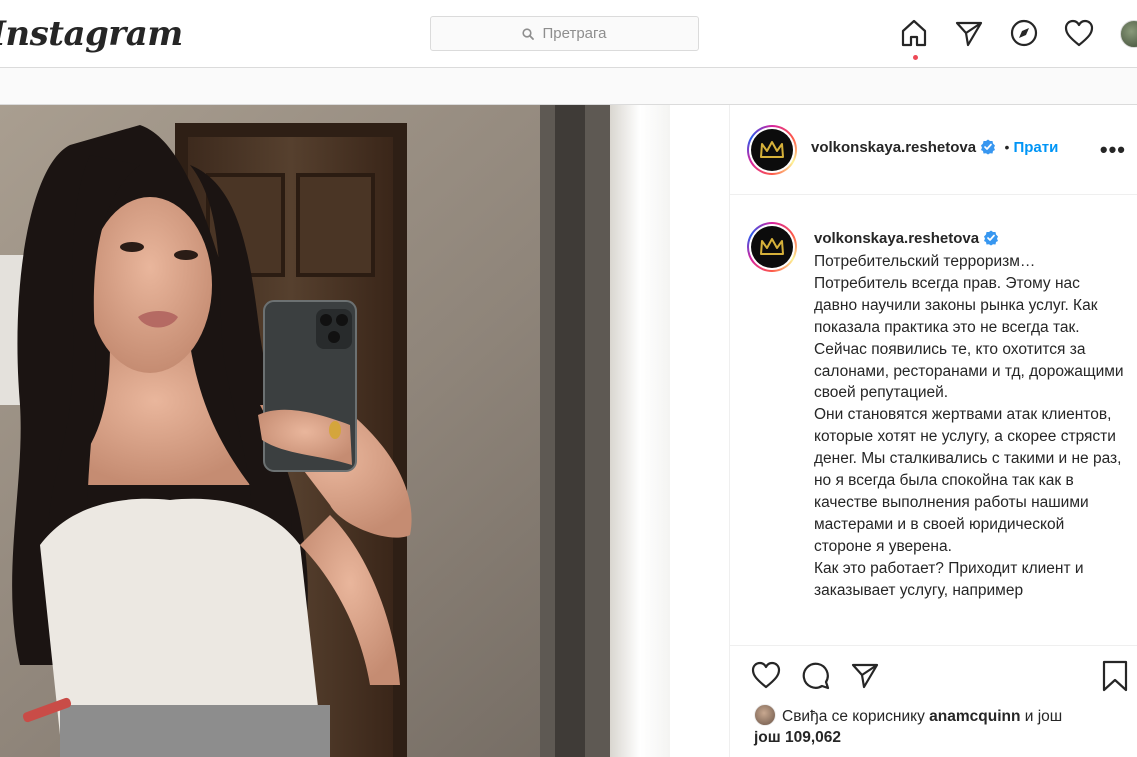 This screenshot has width=1137, height=757. I want to click on profile-avatar, so click(1128, 34).